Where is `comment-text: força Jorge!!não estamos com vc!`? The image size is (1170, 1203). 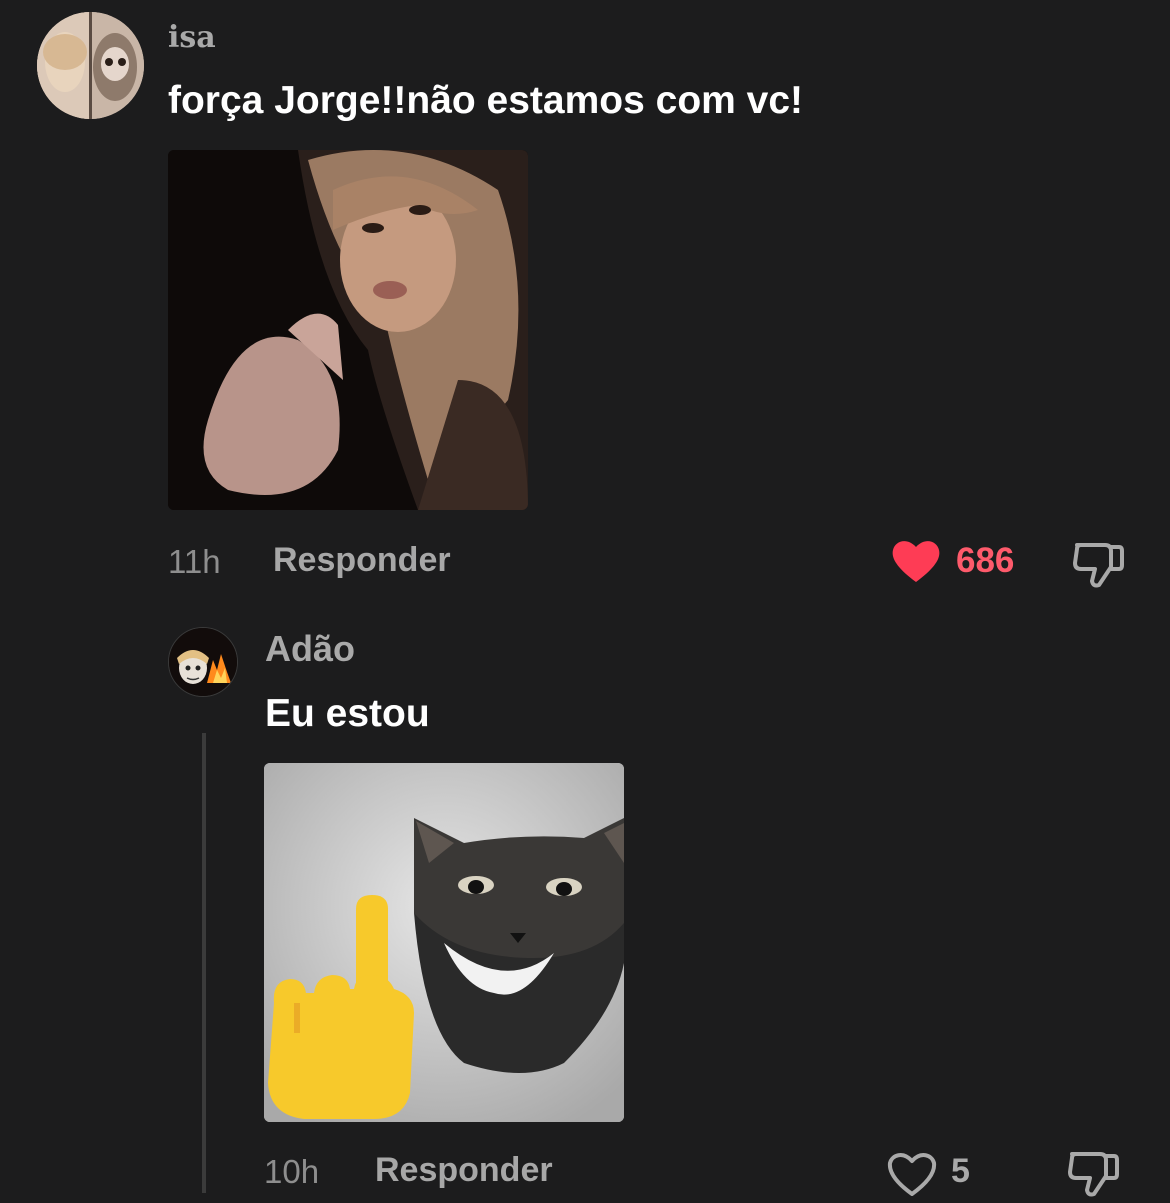 comment-text: força Jorge!!não estamos com vc! is located at coordinates (486, 100).